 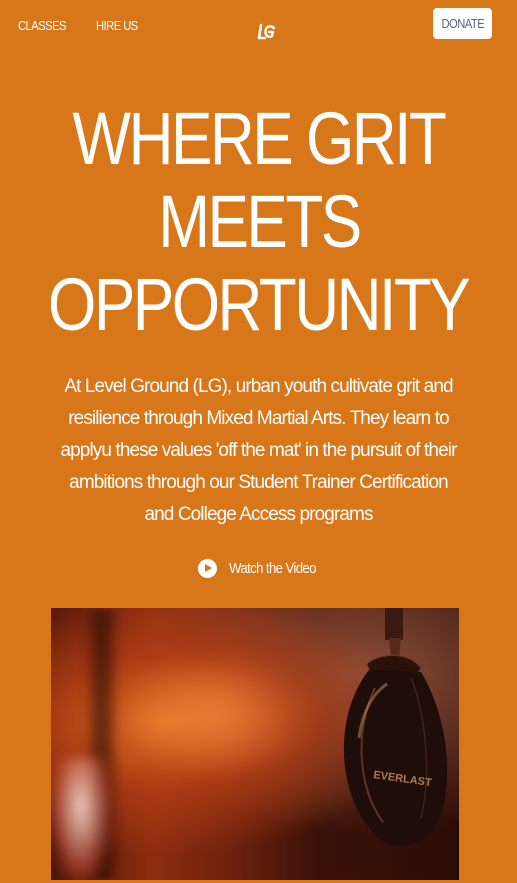 I want to click on watch-video-link: Watch the Video, so click(x=263, y=568).